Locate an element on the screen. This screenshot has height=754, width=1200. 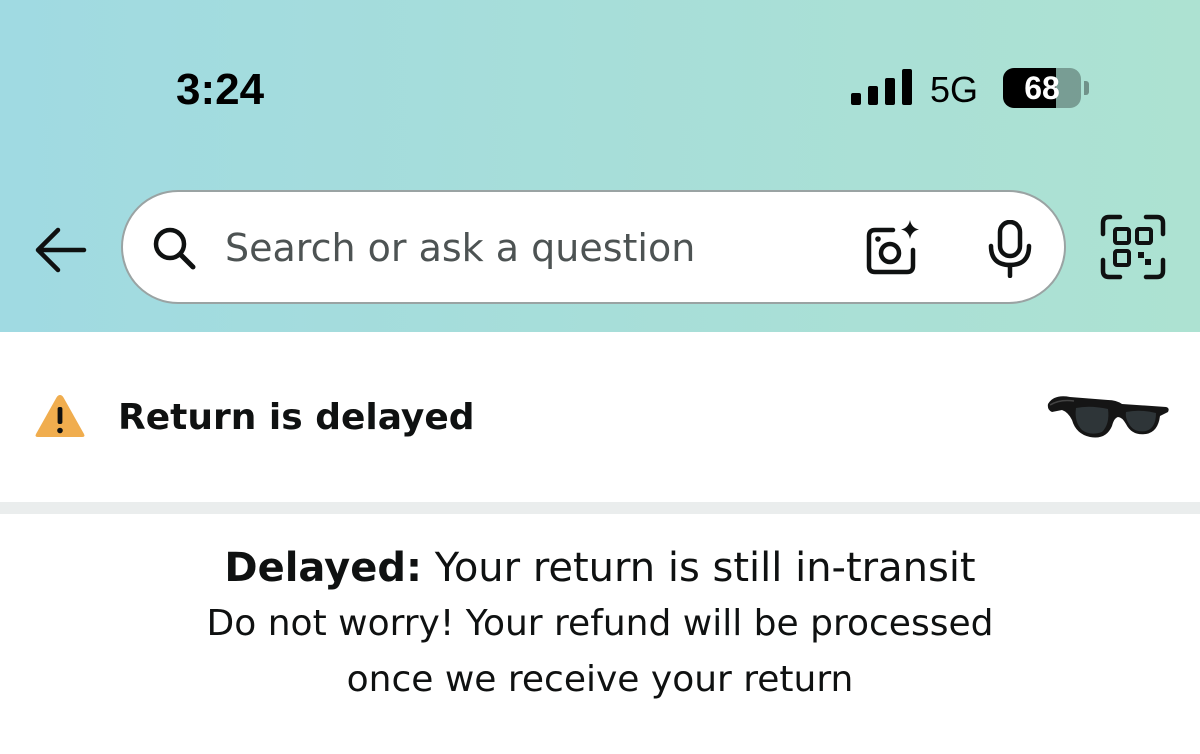
sunglasses-product-image is located at coordinates (1108, 417).